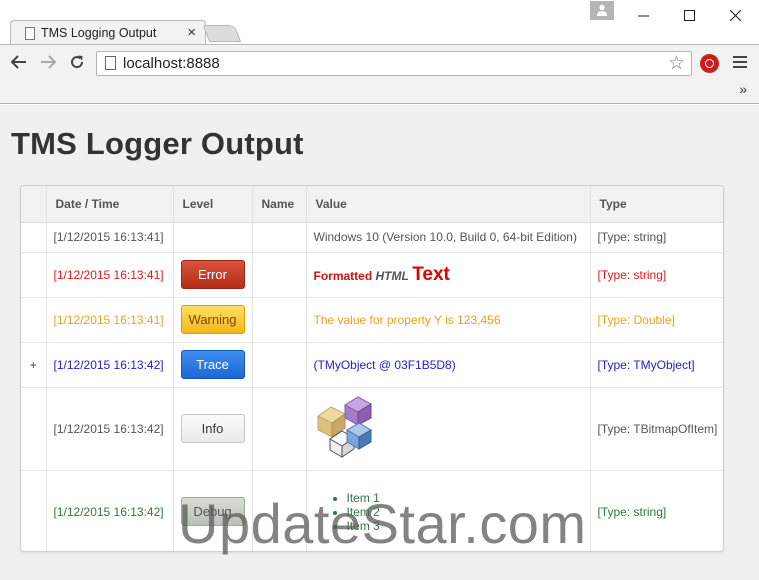 The image size is (759, 580). What do you see at coordinates (448, 364) in the screenshot?
I see `row-value: (TMyObject @ 03F1B5D8)` at bounding box center [448, 364].